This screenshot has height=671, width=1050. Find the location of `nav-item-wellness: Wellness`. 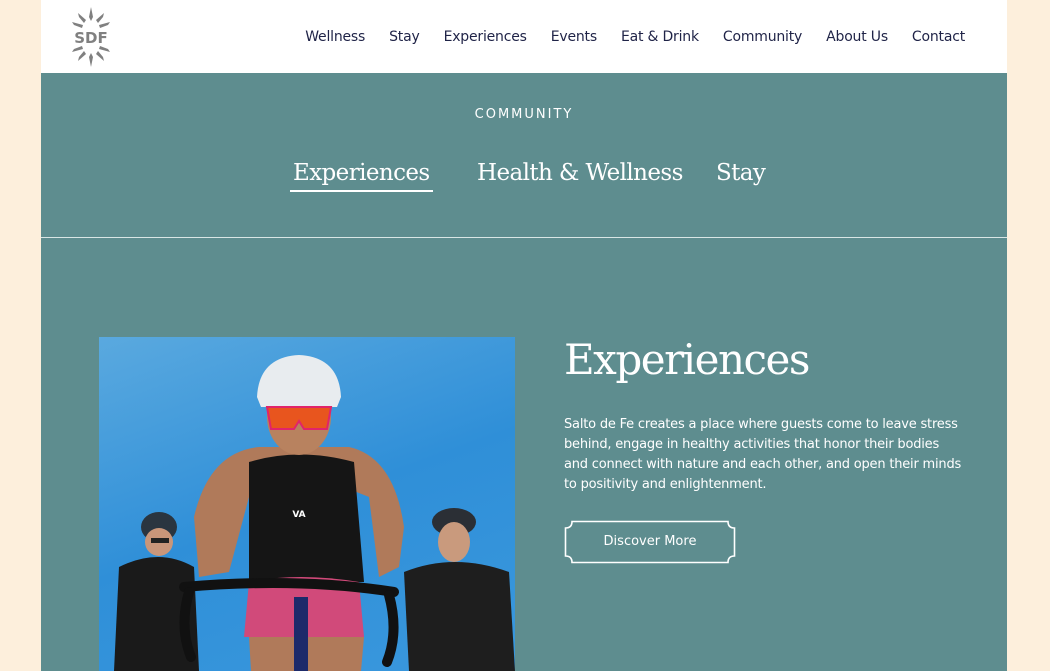

nav-item-wellness: Wellness is located at coordinates (335, 37).